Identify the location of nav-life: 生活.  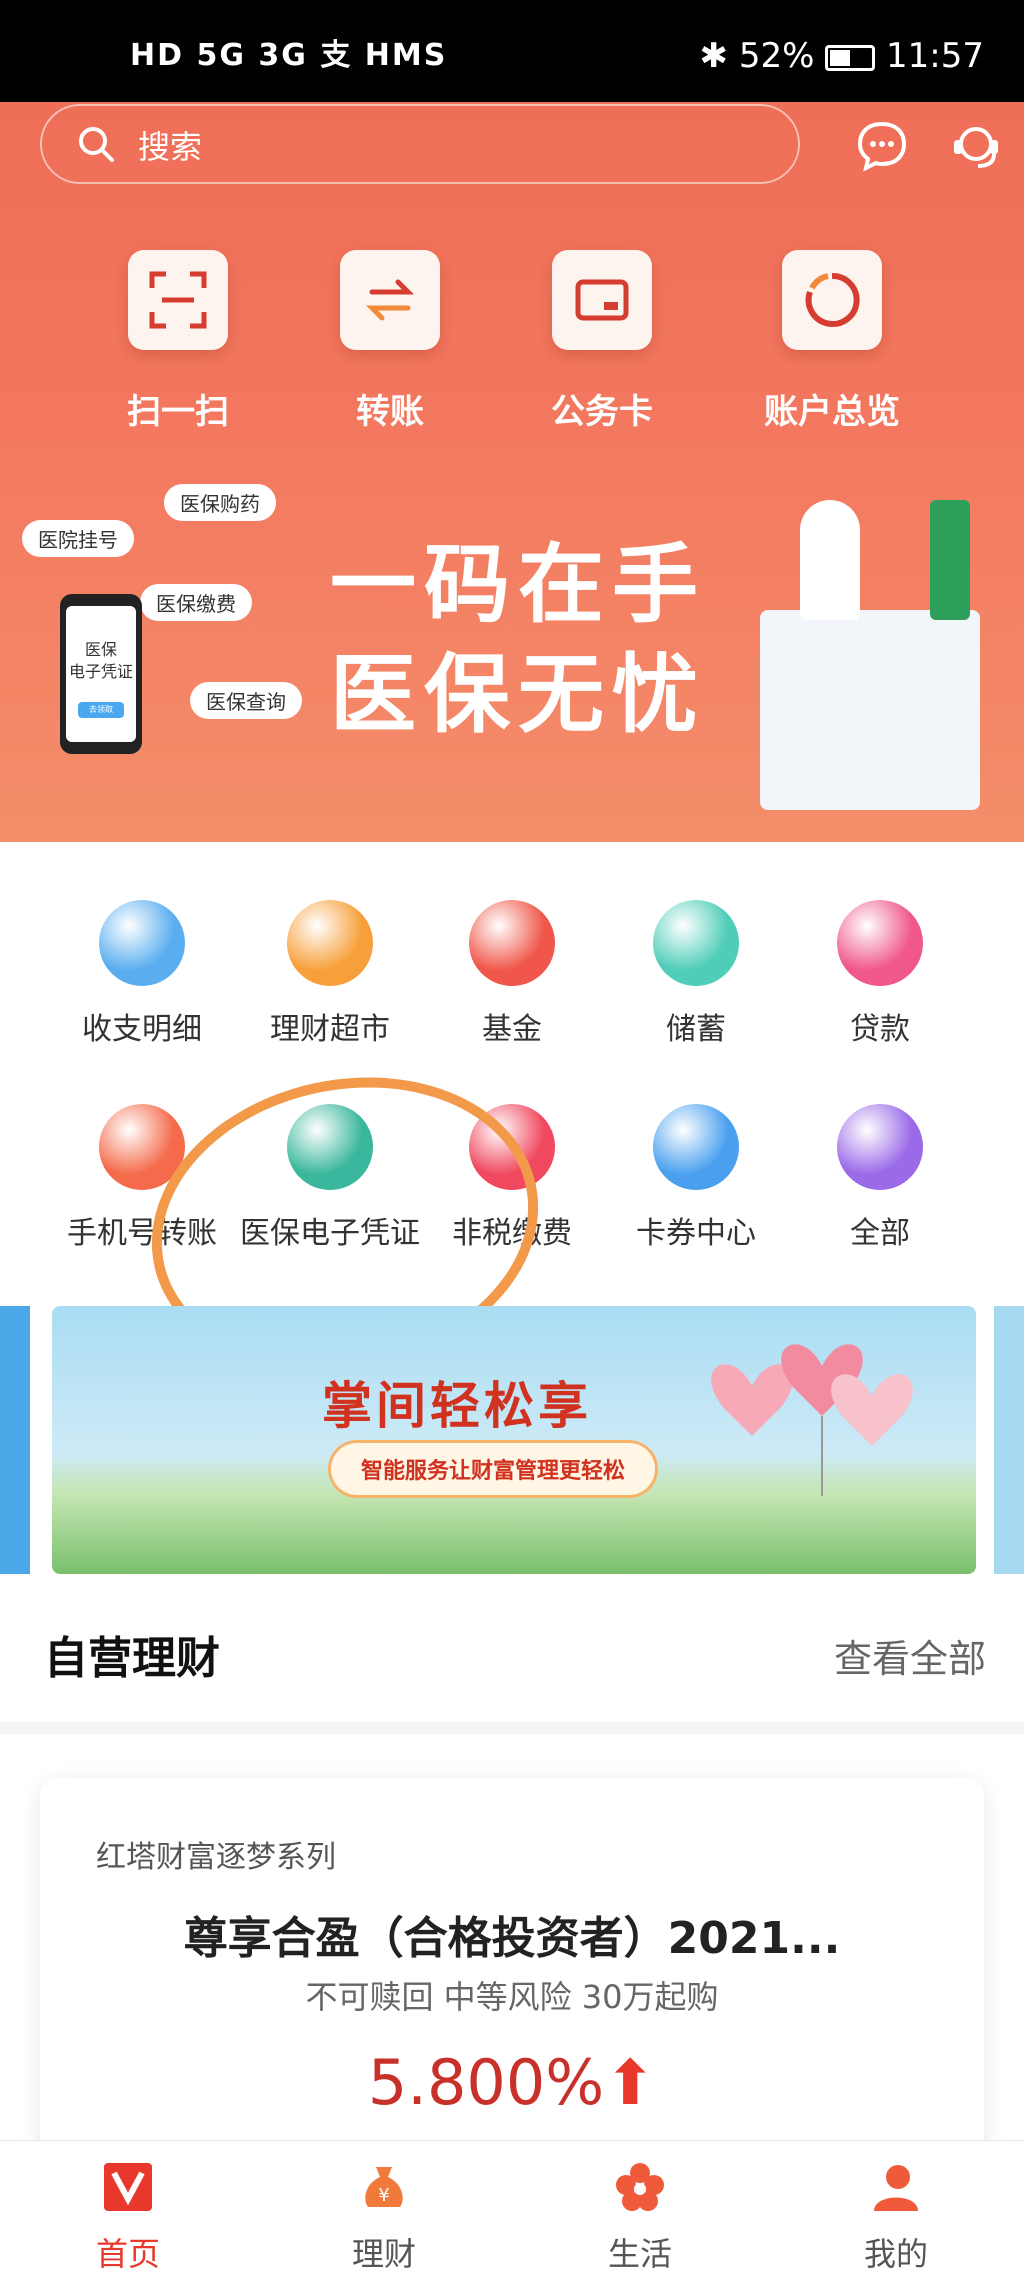
(640, 2209).